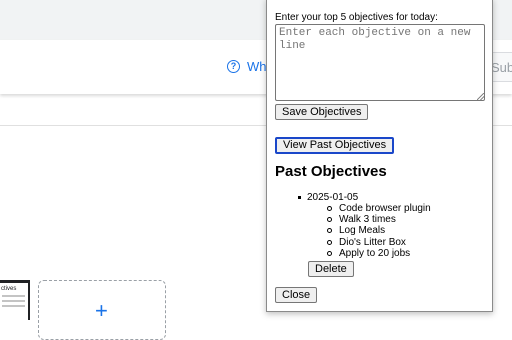  I want to click on close-button: Close, so click(296, 295).